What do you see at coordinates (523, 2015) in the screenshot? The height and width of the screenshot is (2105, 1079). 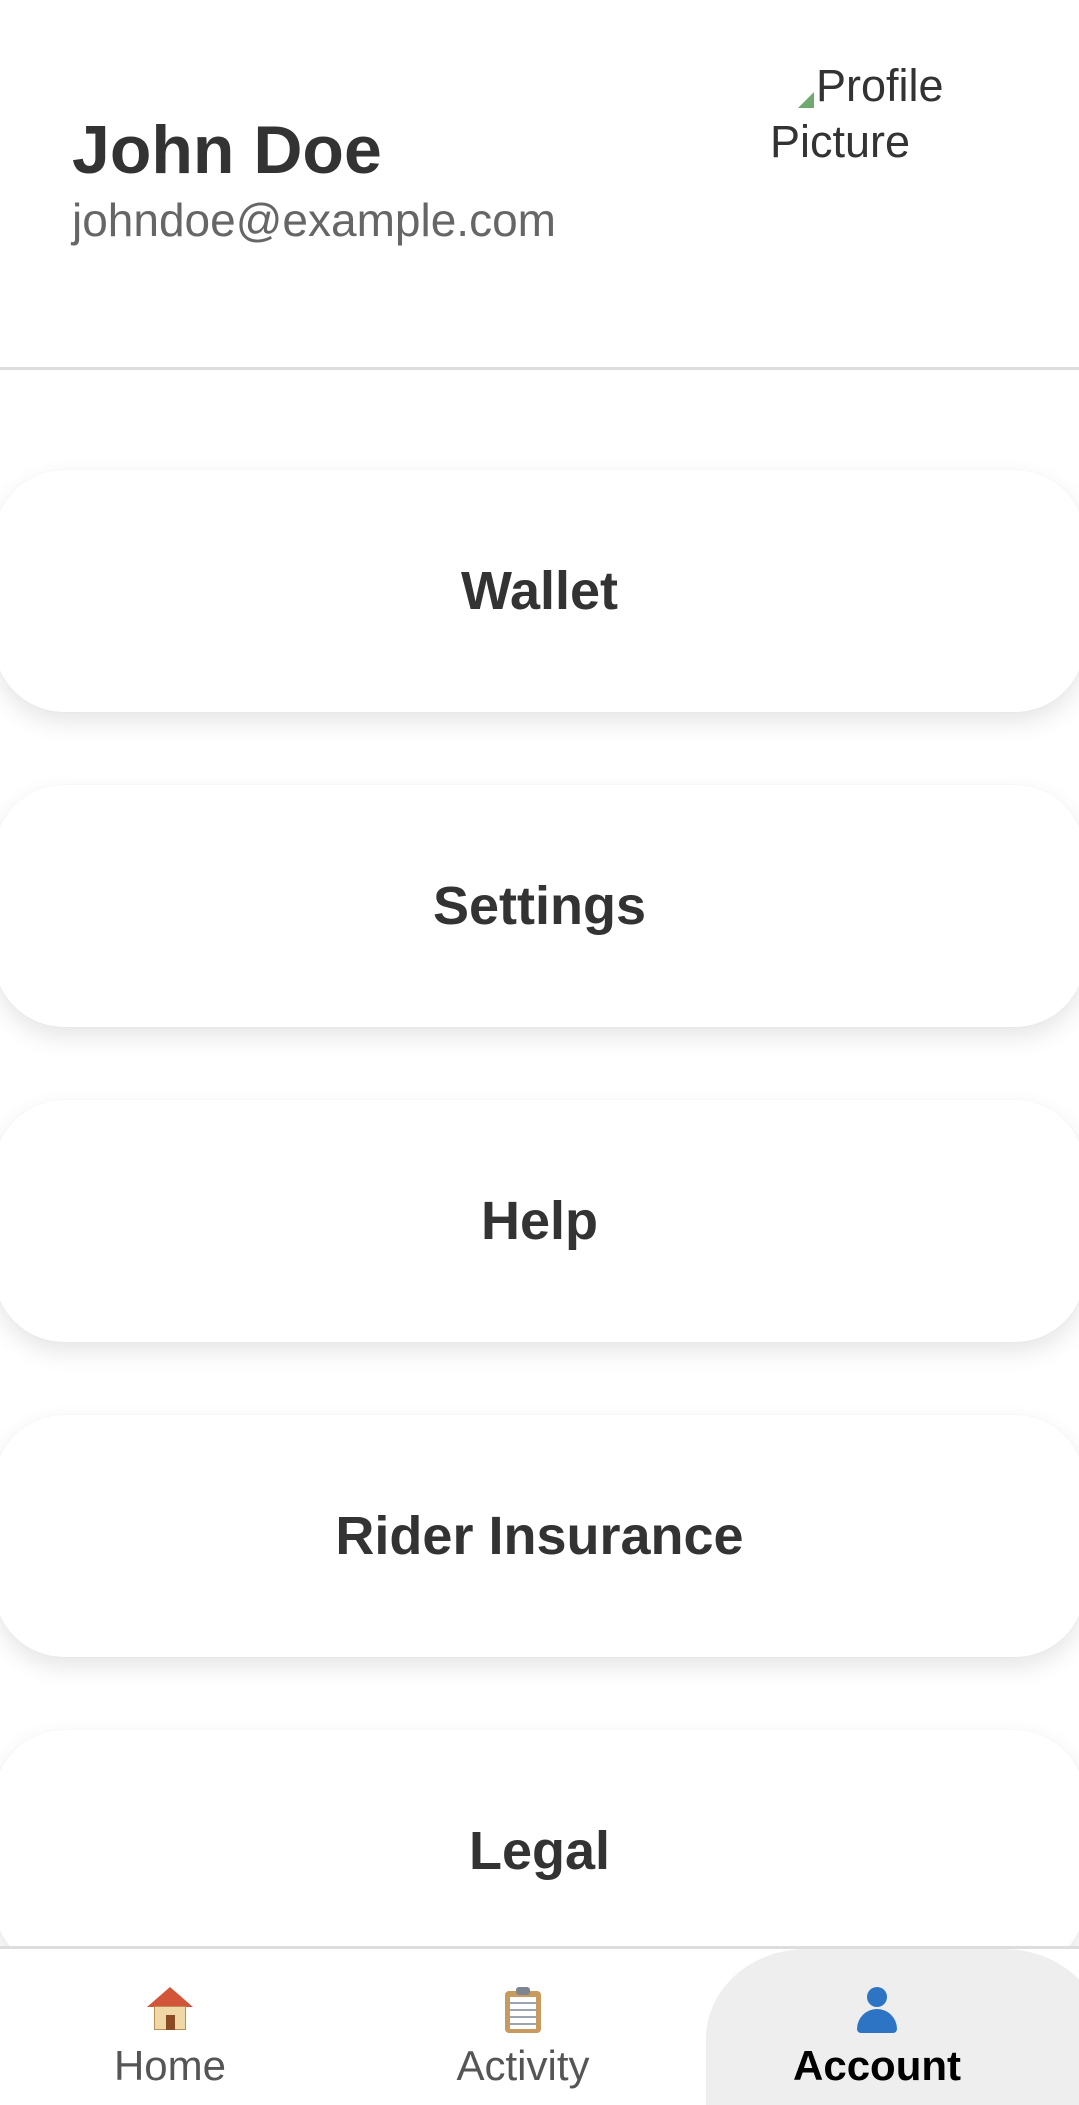 I see `clipboard-icon` at bounding box center [523, 2015].